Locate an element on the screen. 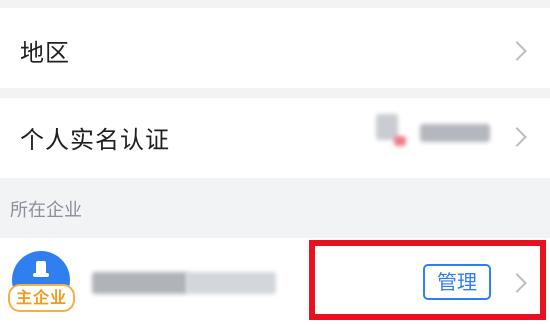 This screenshot has height=325, width=550. enterprise-section-title: 所在企业 is located at coordinates (46, 210).